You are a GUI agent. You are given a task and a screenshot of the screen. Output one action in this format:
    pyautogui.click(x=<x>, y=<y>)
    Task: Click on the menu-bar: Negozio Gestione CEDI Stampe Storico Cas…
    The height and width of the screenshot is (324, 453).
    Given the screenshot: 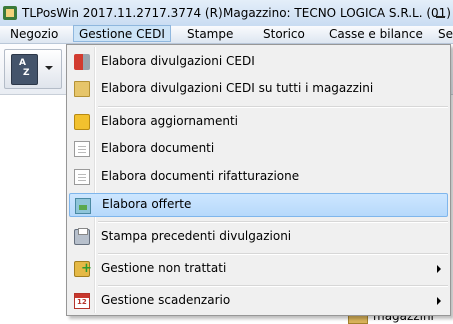 What is the action you would take?
    pyautogui.click(x=226, y=34)
    